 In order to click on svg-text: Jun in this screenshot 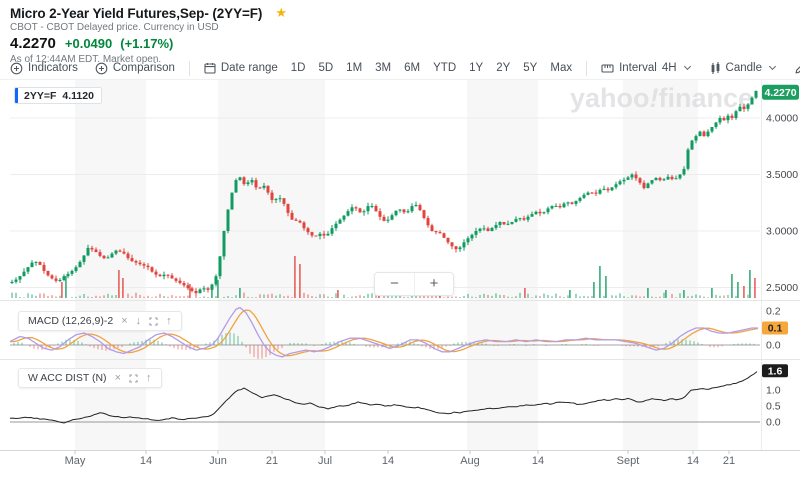, I will do `click(218, 461)`.